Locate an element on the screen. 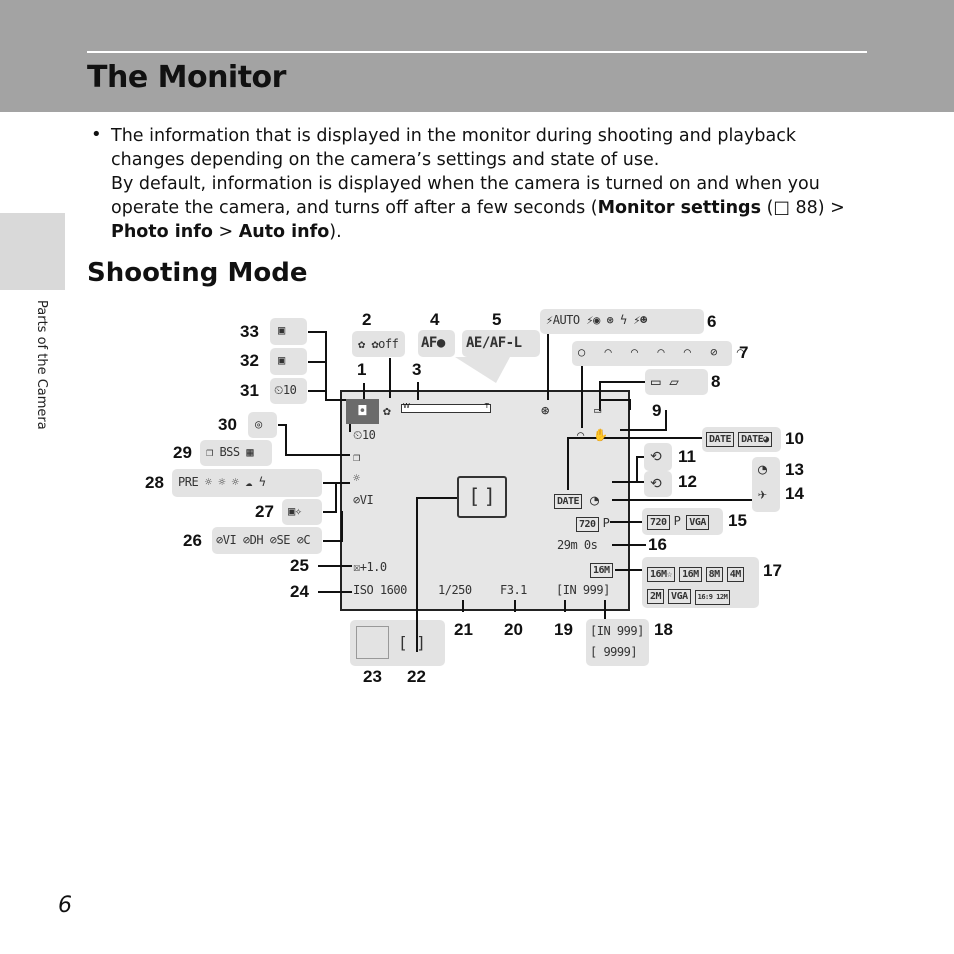  wifi-icon: ◠ is located at coordinates (580, 435).